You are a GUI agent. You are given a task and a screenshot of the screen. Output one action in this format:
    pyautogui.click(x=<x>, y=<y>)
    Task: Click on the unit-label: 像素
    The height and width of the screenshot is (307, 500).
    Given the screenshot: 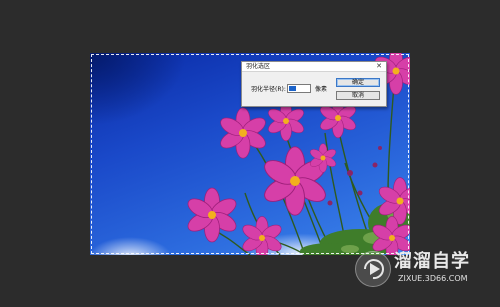 What is the action you would take?
    pyautogui.click(x=321, y=89)
    